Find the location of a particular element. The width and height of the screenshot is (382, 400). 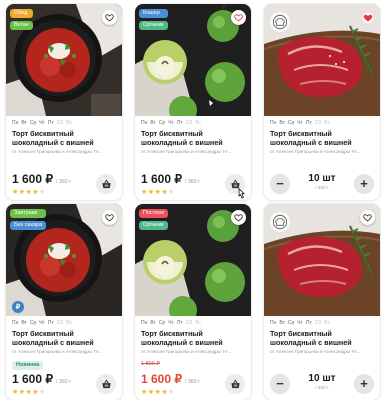

new-tag: Новинка is located at coordinates (28, 365).